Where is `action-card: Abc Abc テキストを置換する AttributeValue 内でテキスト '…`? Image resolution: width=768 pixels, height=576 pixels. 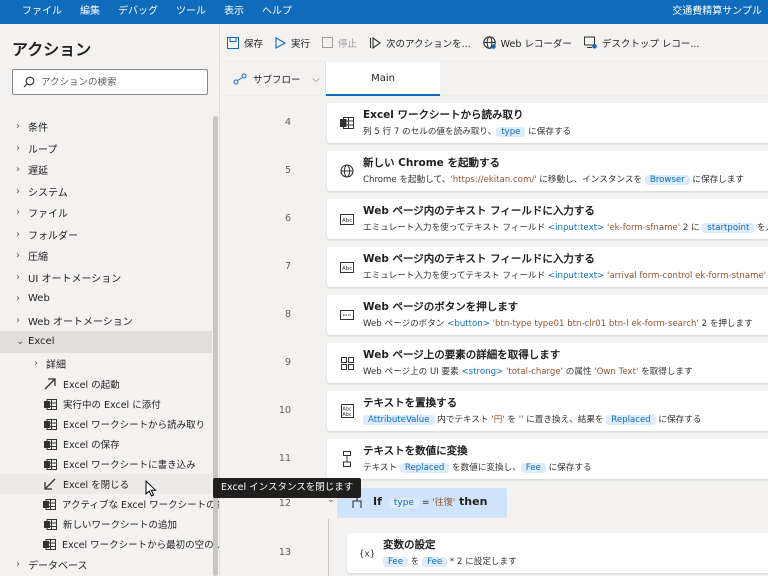 action-card: Abc Abc テキストを置換する AttributeValue 内でテキスト '… is located at coordinates (547, 411).